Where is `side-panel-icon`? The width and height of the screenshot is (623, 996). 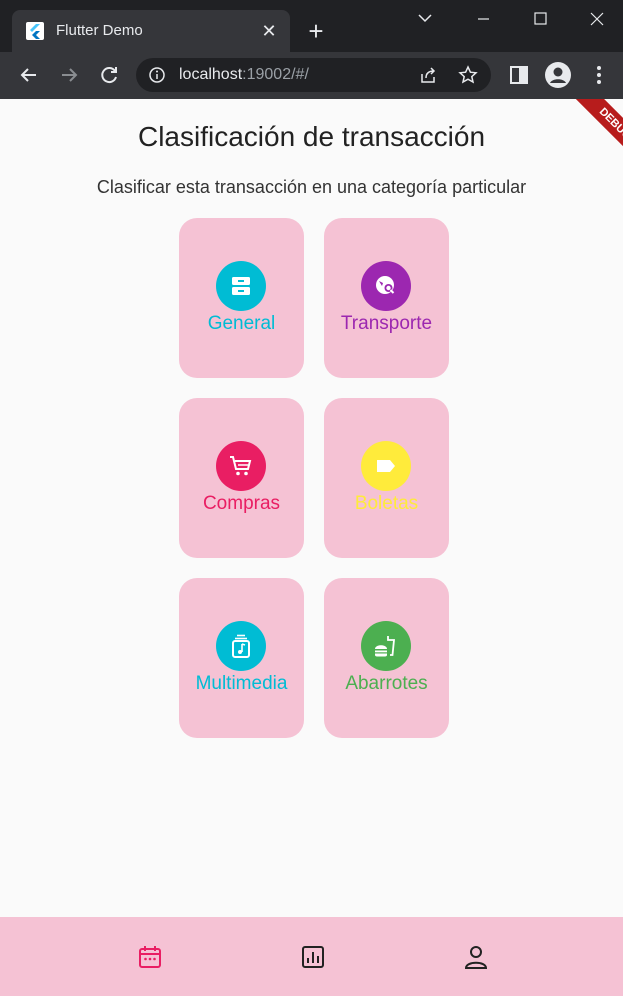
side-panel-icon is located at coordinates (519, 75).